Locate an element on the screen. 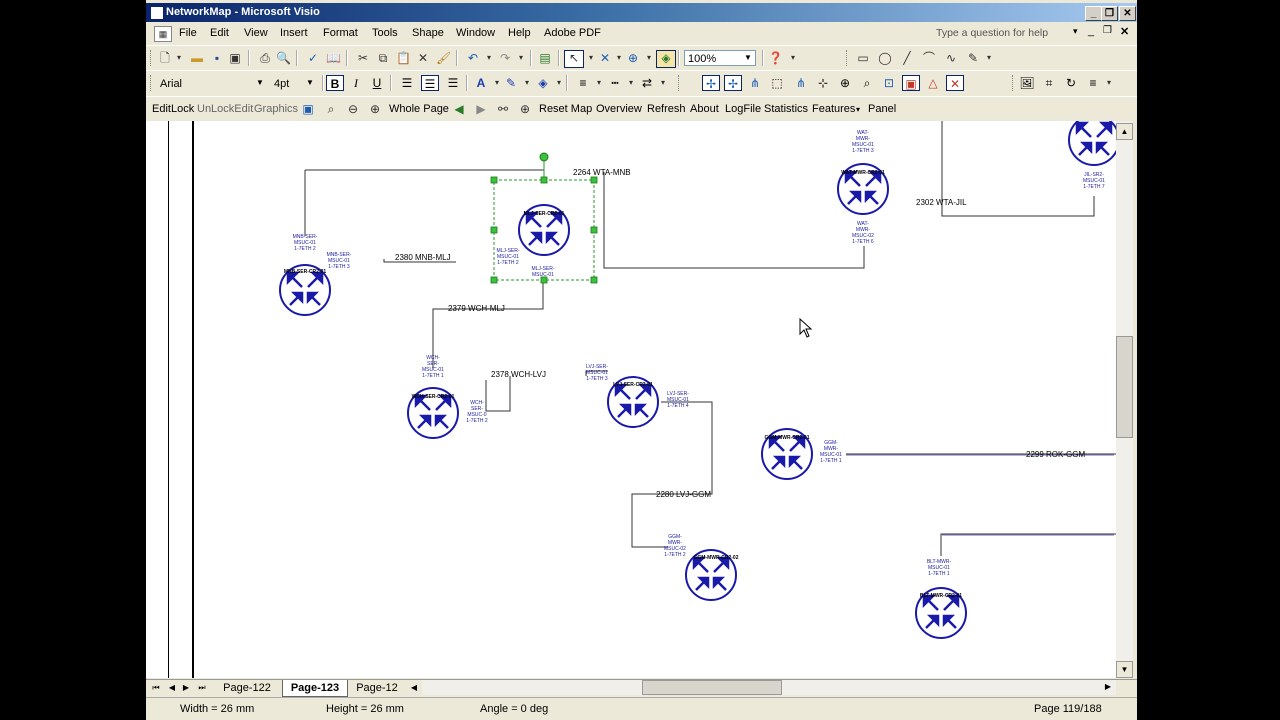  line-weight-icon: ≡ is located at coordinates (583, 83).